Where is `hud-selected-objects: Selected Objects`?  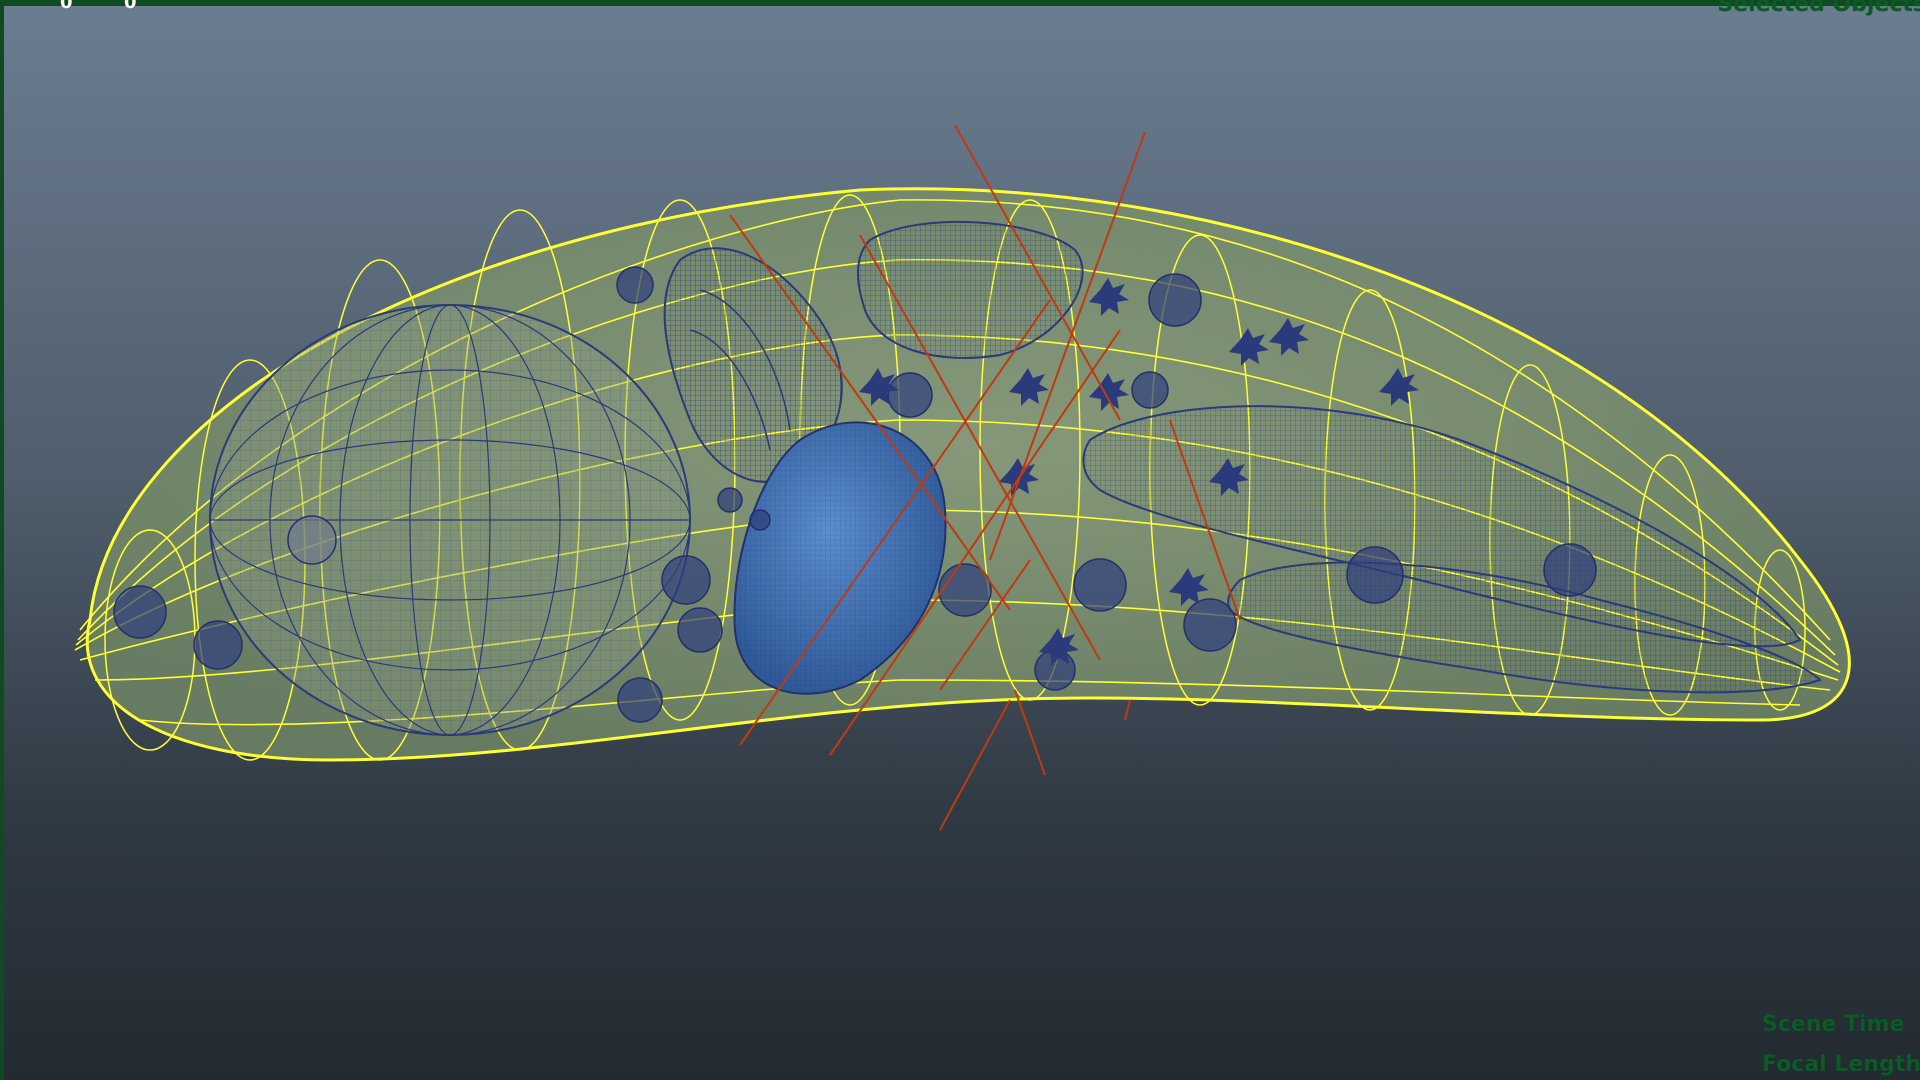
hud-selected-objects: Selected Objects is located at coordinates (1818, 8).